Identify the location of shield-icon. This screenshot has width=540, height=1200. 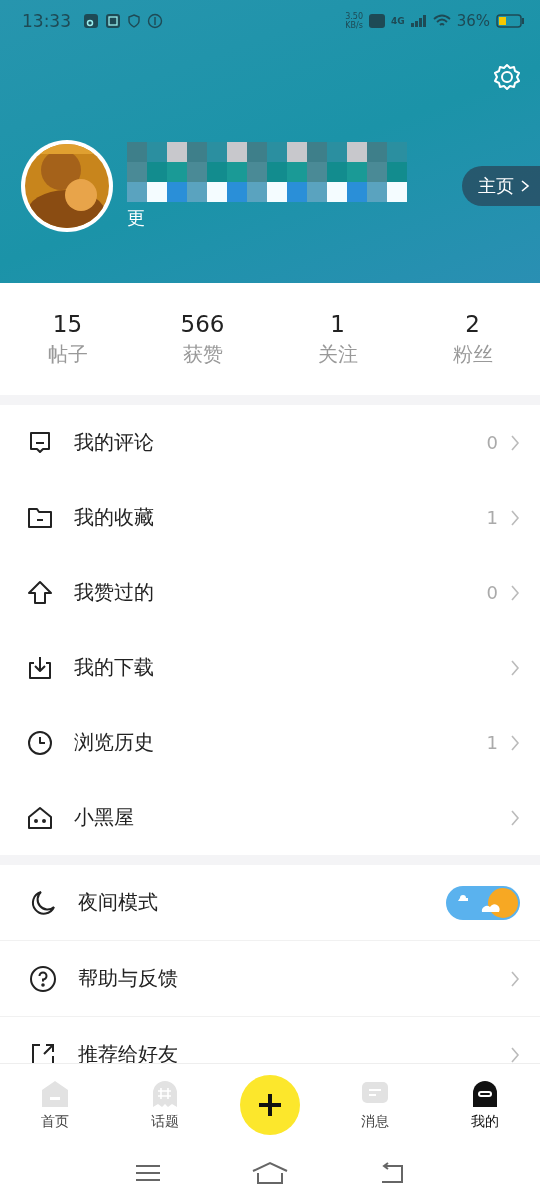
(134, 21).